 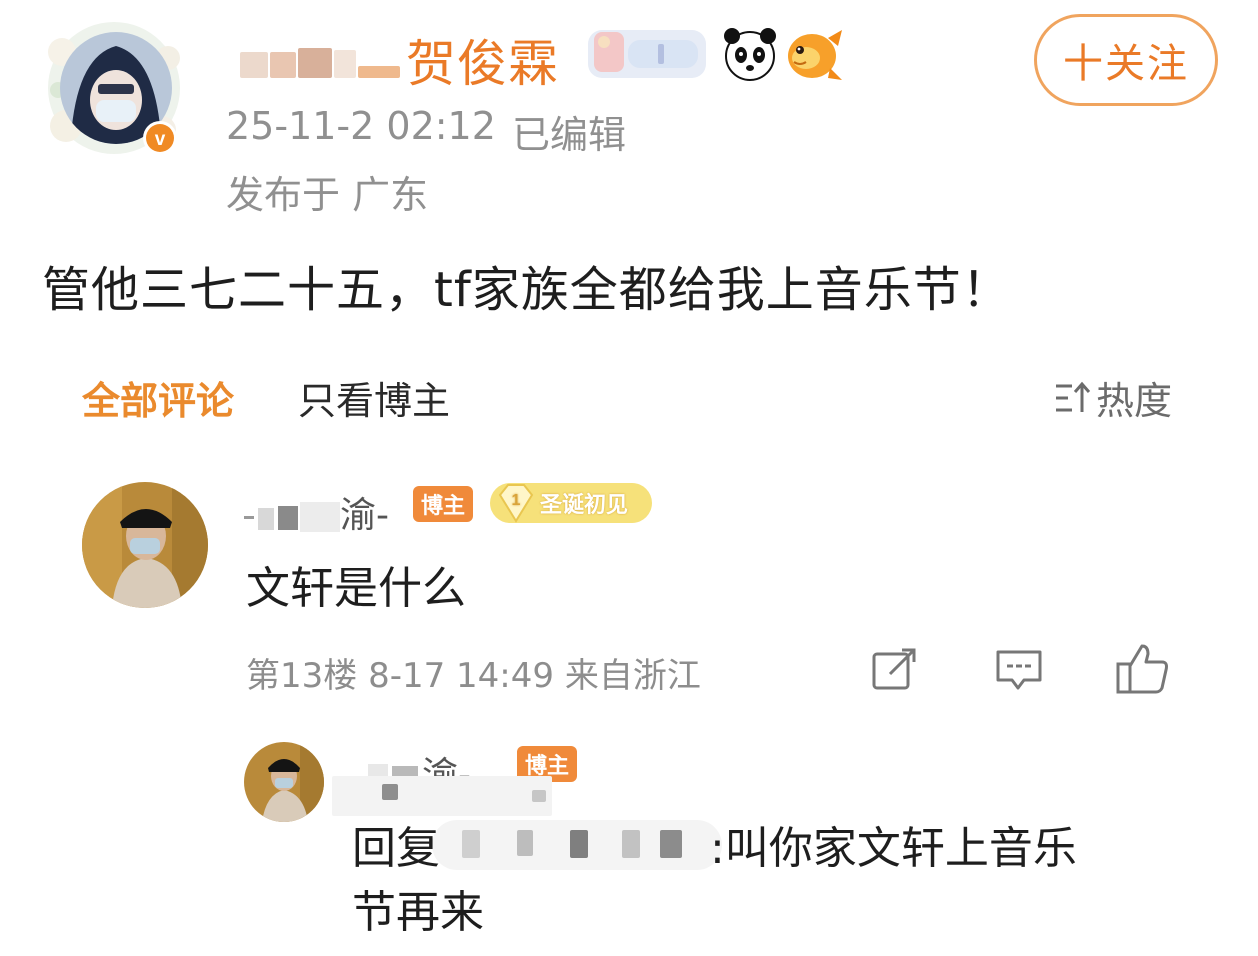 What do you see at coordinates (893, 848) in the screenshot?
I see `reply-text-line1: :叫你家文轩上音乐` at bounding box center [893, 848].